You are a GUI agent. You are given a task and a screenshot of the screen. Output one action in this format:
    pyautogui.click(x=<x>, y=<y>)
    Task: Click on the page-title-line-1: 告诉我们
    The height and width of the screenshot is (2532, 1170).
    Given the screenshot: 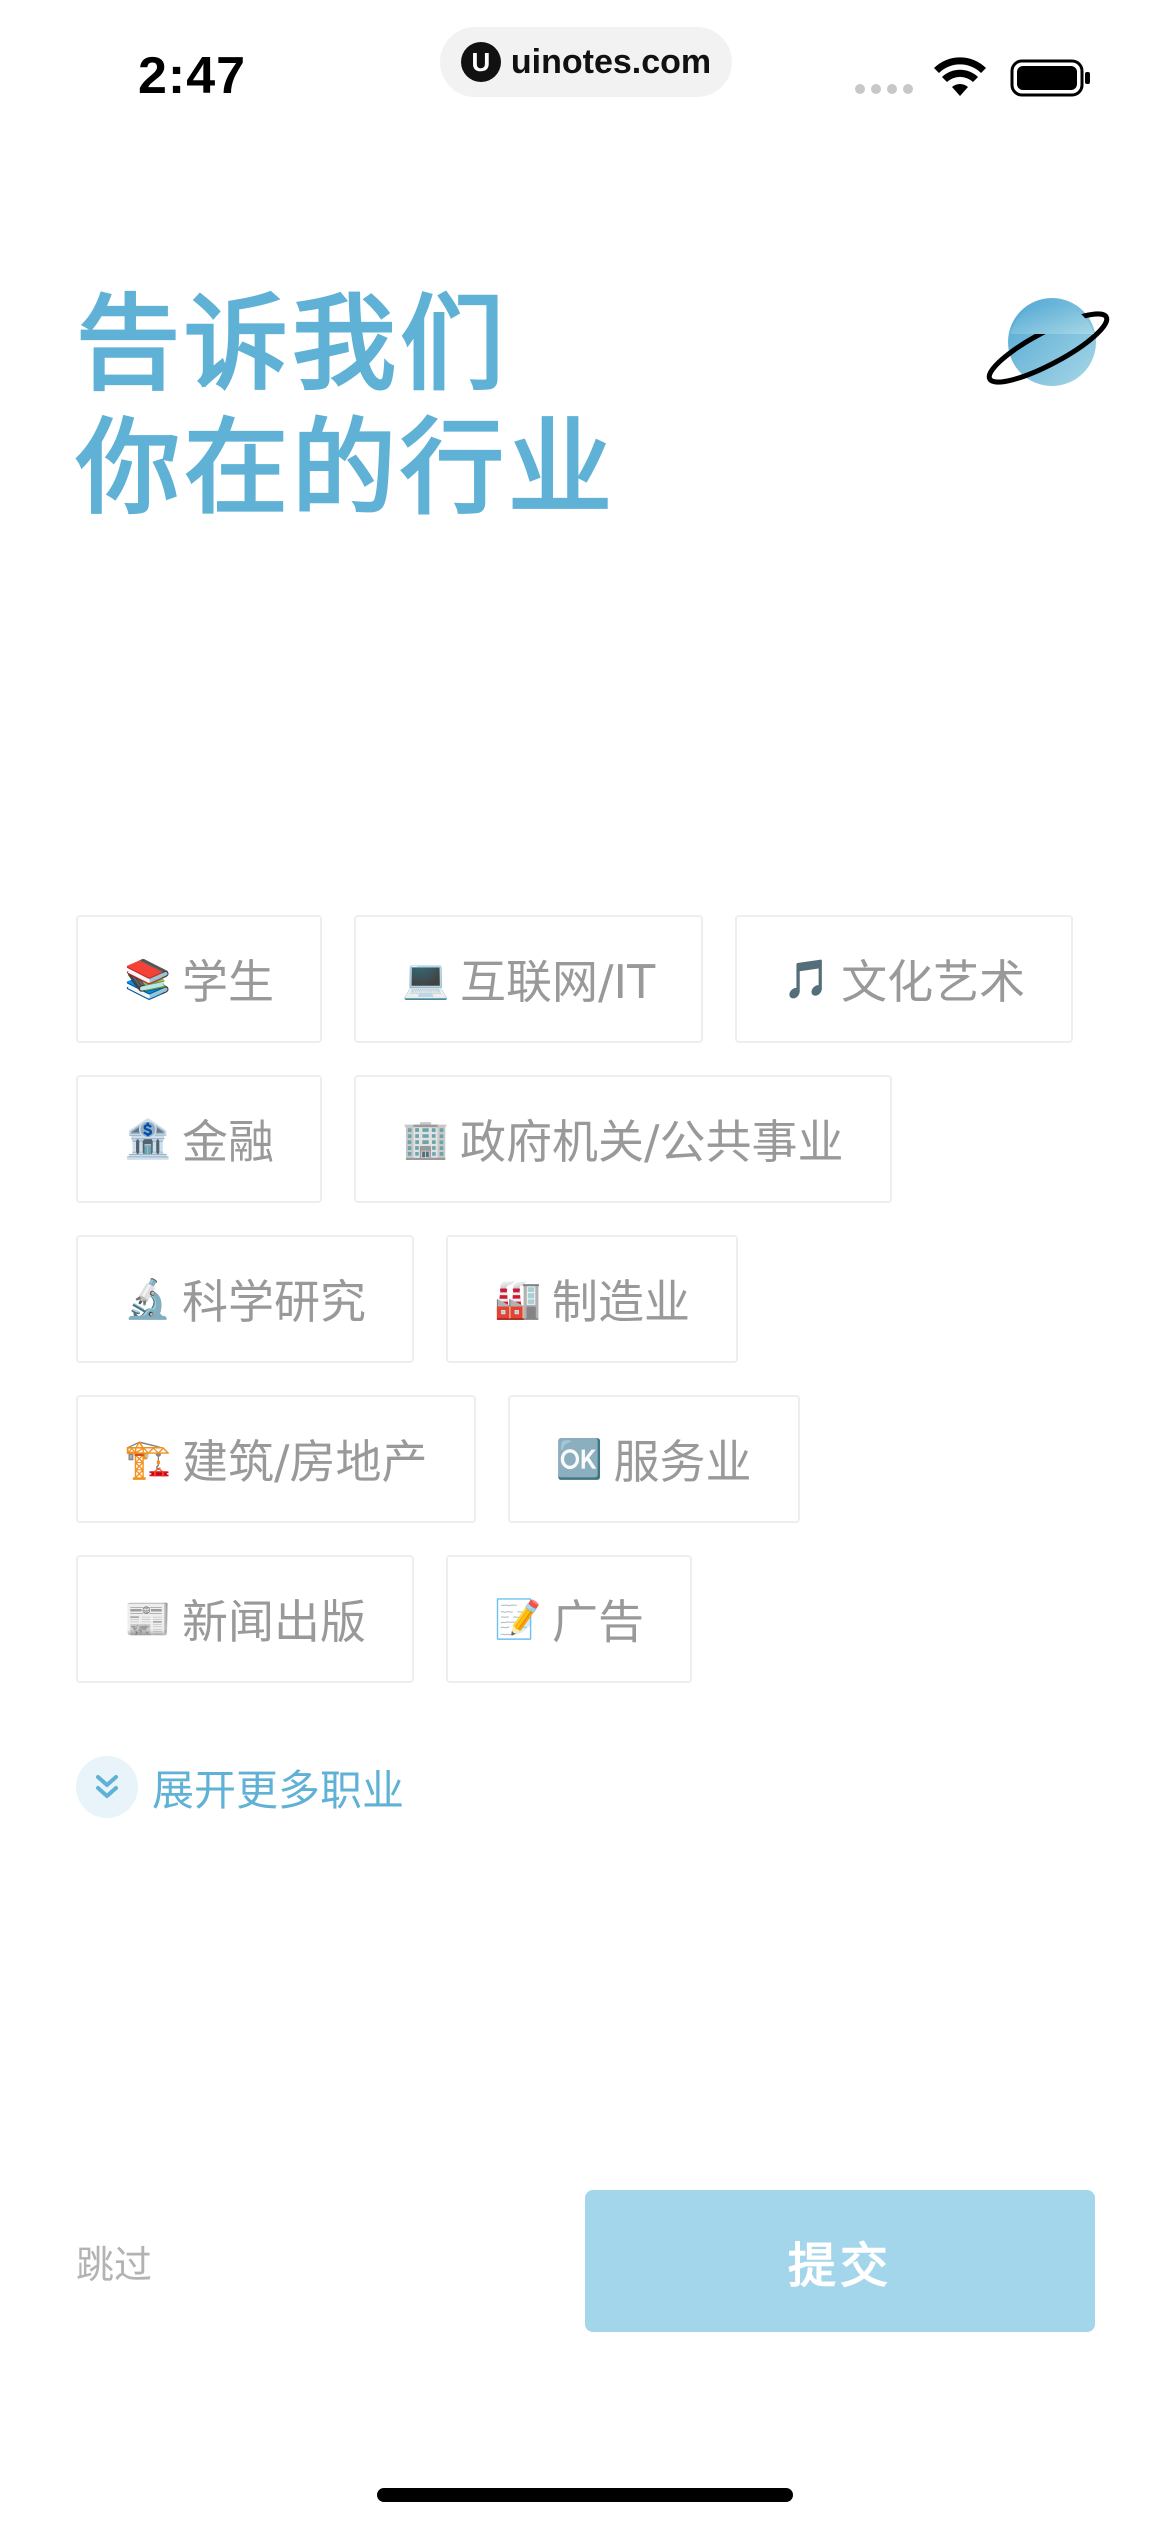 What is the action you would take?
    pyautogui.click(x=292, y=344)
    